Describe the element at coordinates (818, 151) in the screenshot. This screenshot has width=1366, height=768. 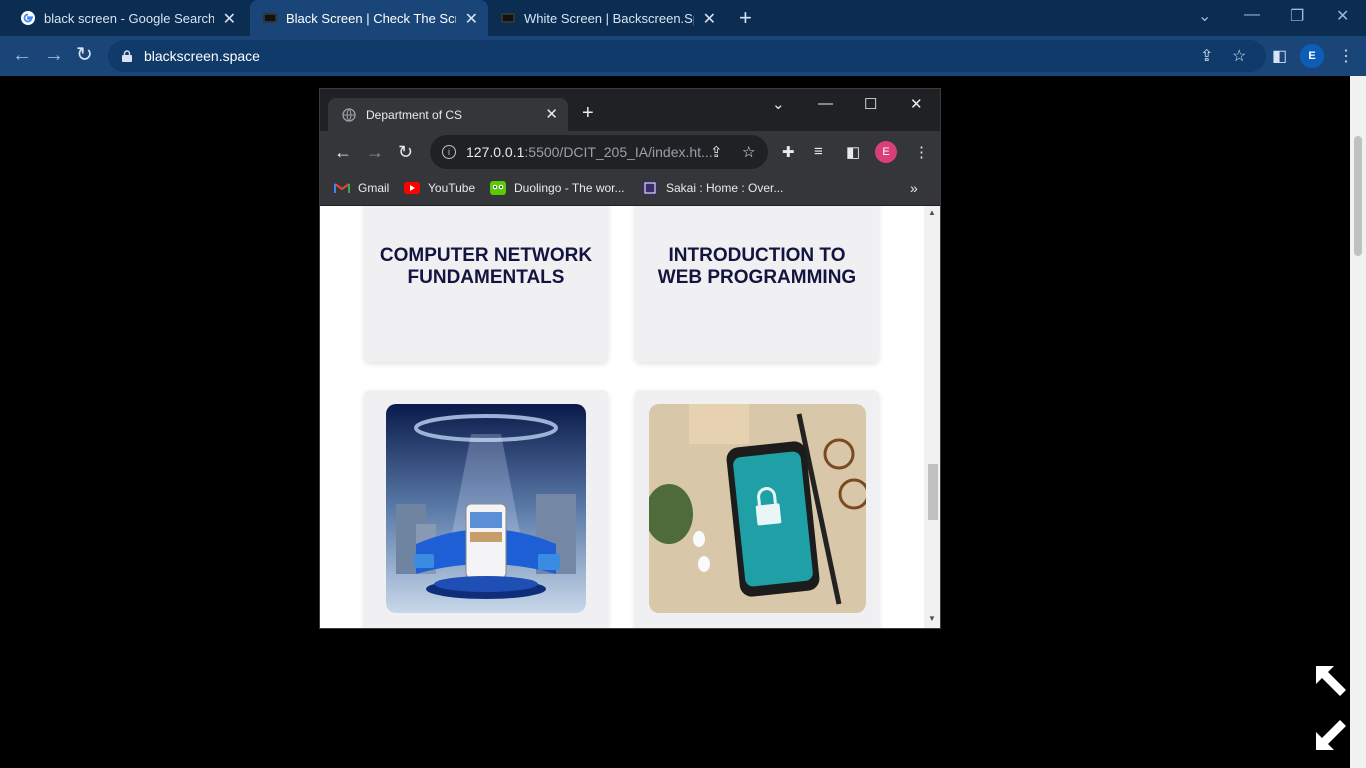
I see `media-queue-icon: ≡` at that location.